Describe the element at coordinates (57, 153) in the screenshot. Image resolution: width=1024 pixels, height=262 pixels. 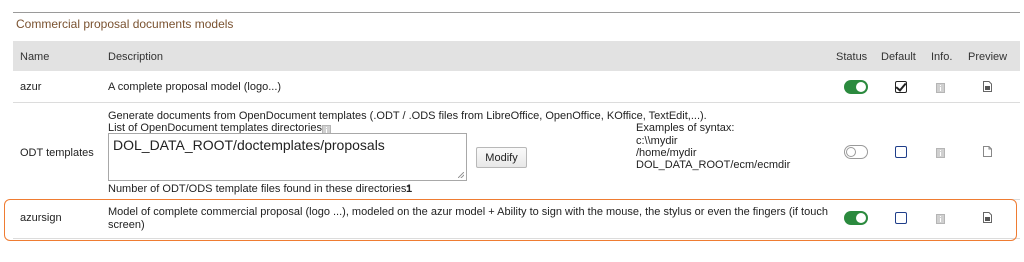
I see `row-name: ODT templates` at that location.